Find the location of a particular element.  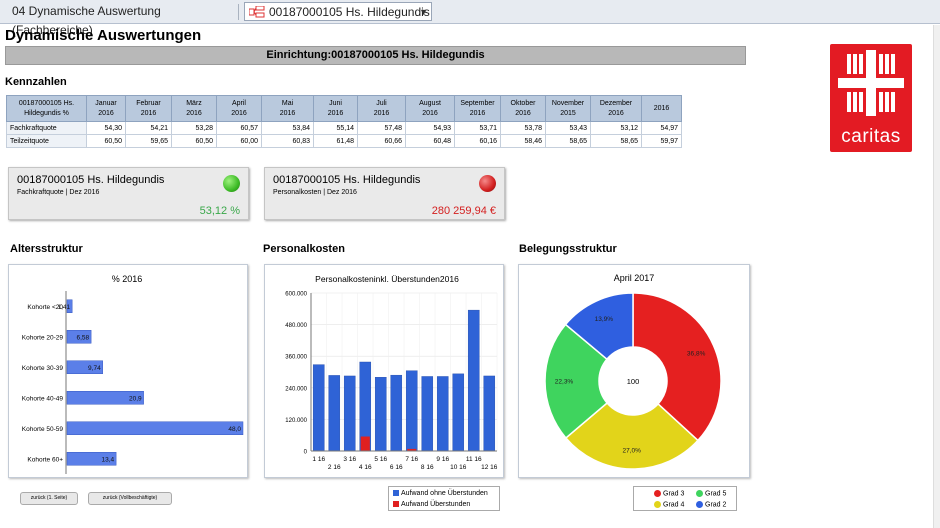

table-header-label-line1: 00187000105 Hs. is located at coordinates (46, 103).